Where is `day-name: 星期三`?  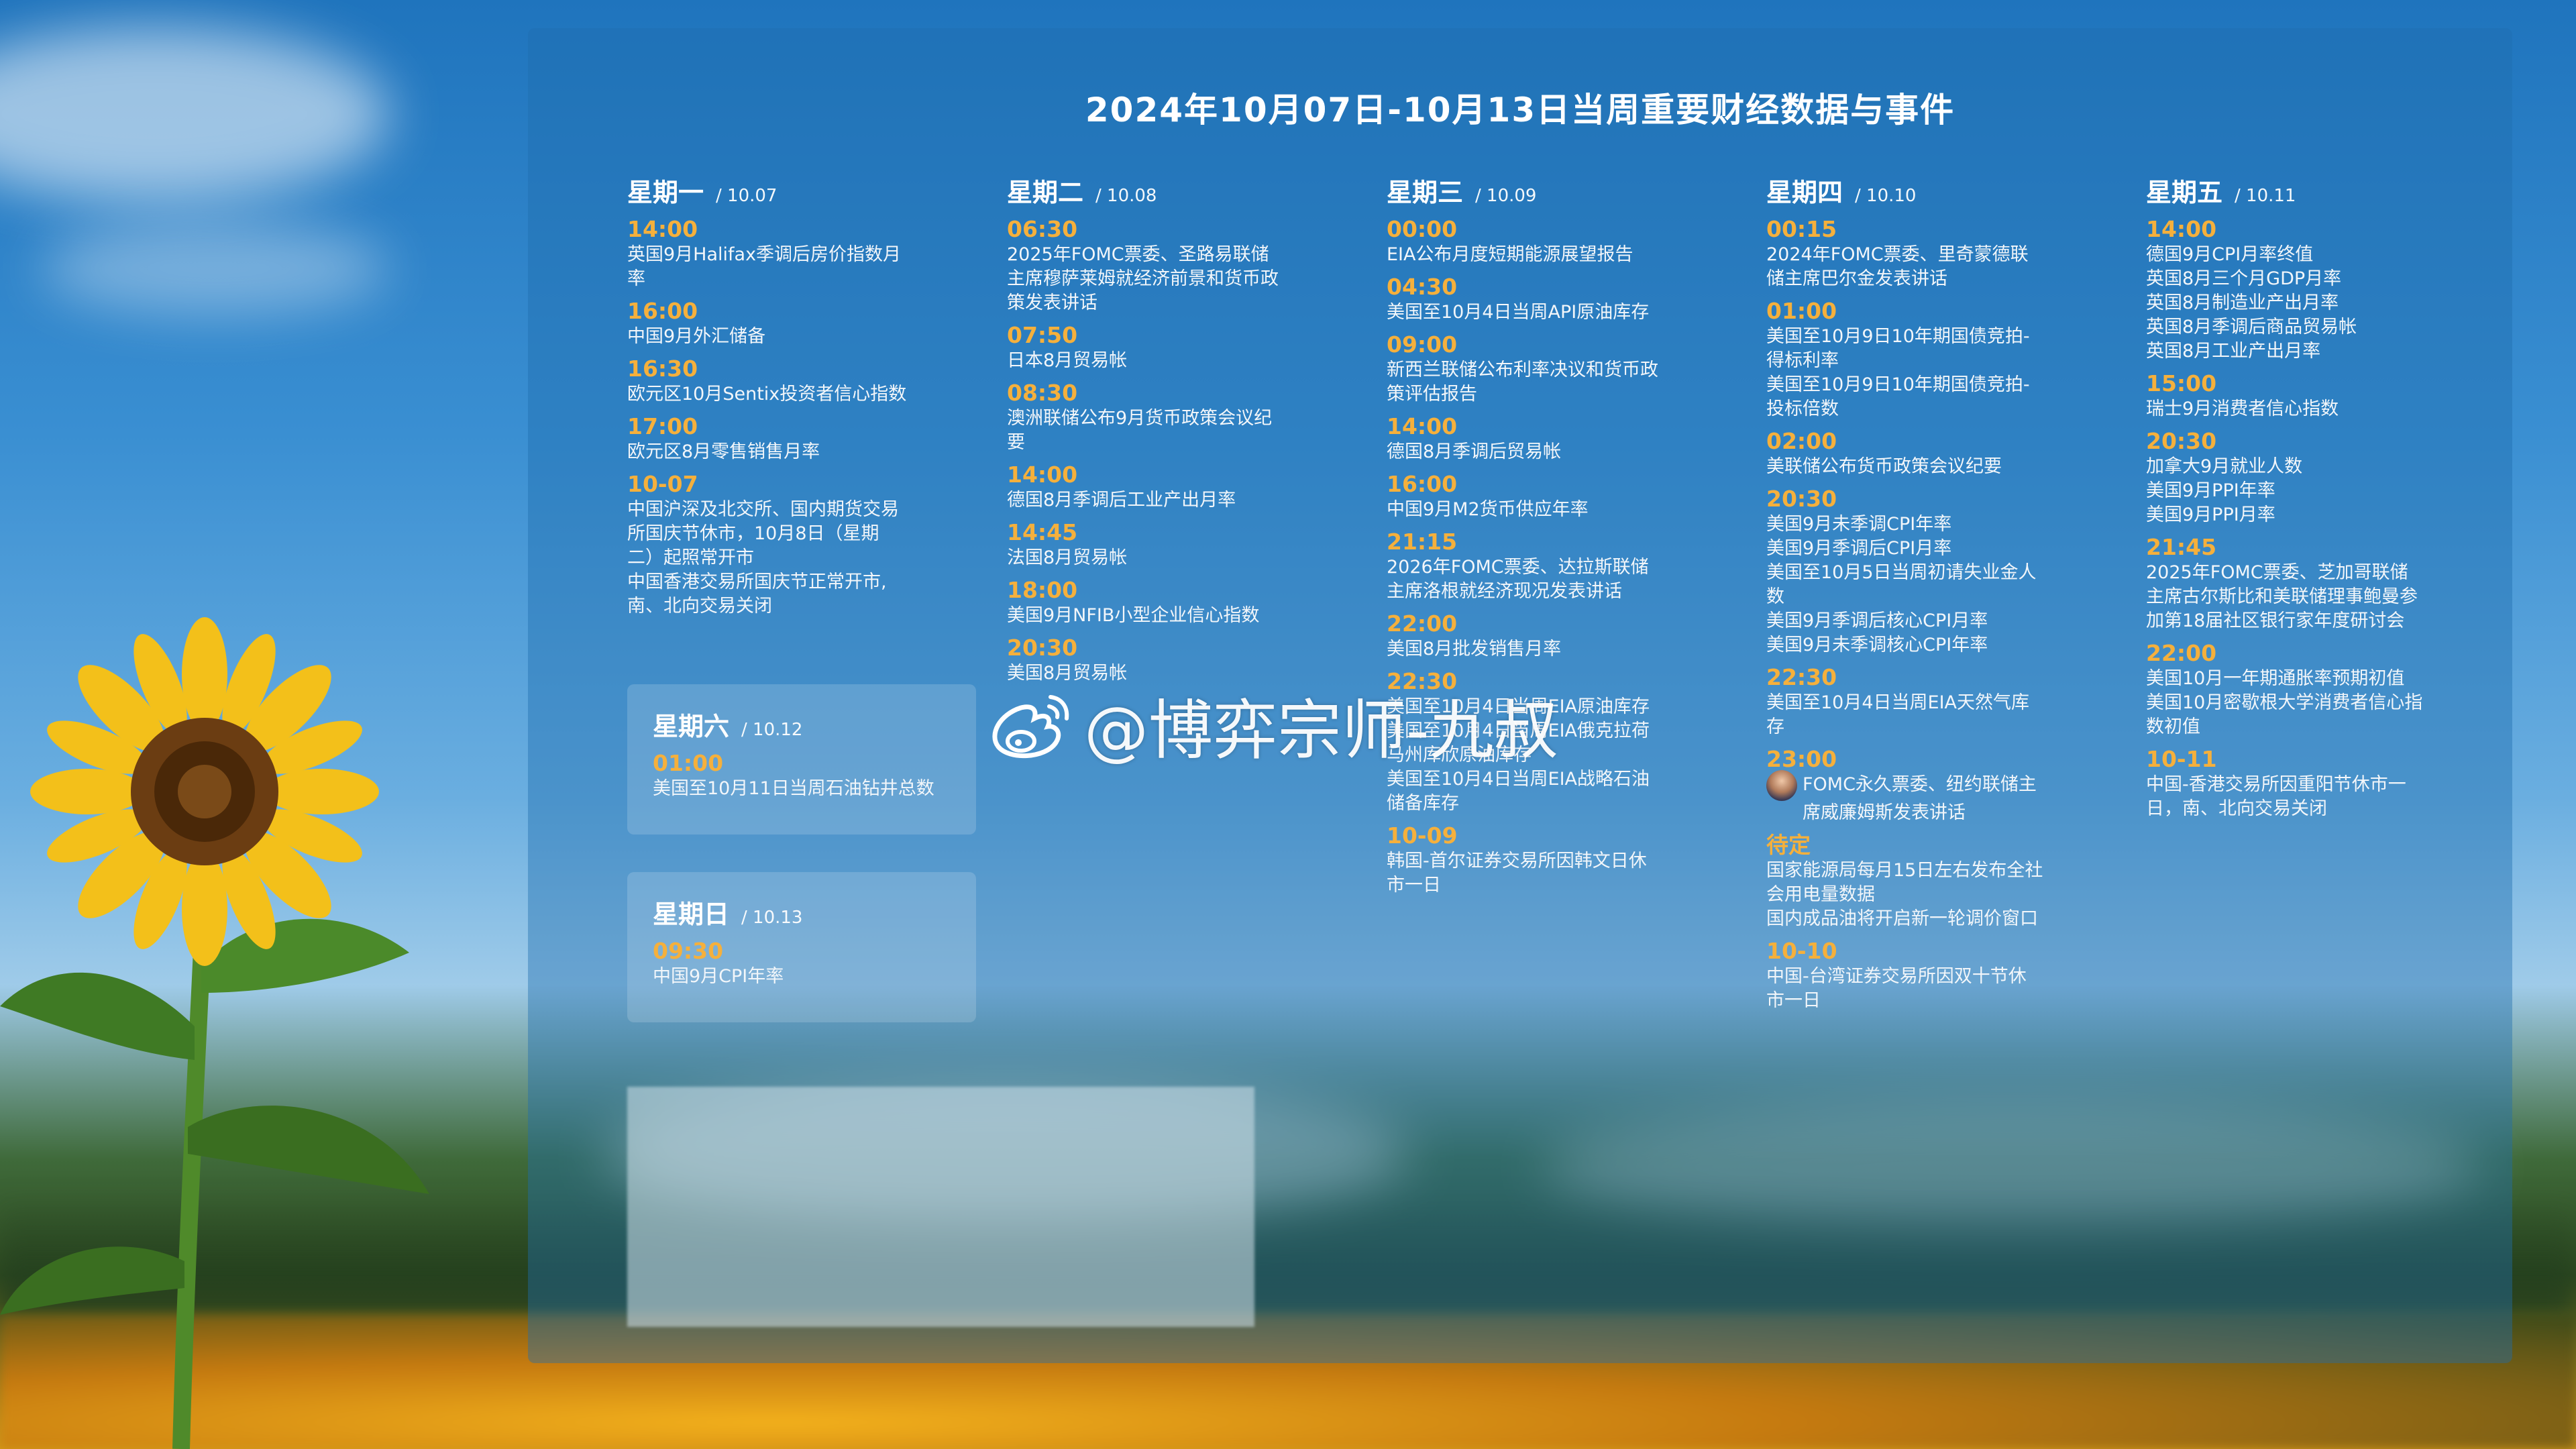
day-name: 星期三 is located at coordinates (1425, 192).